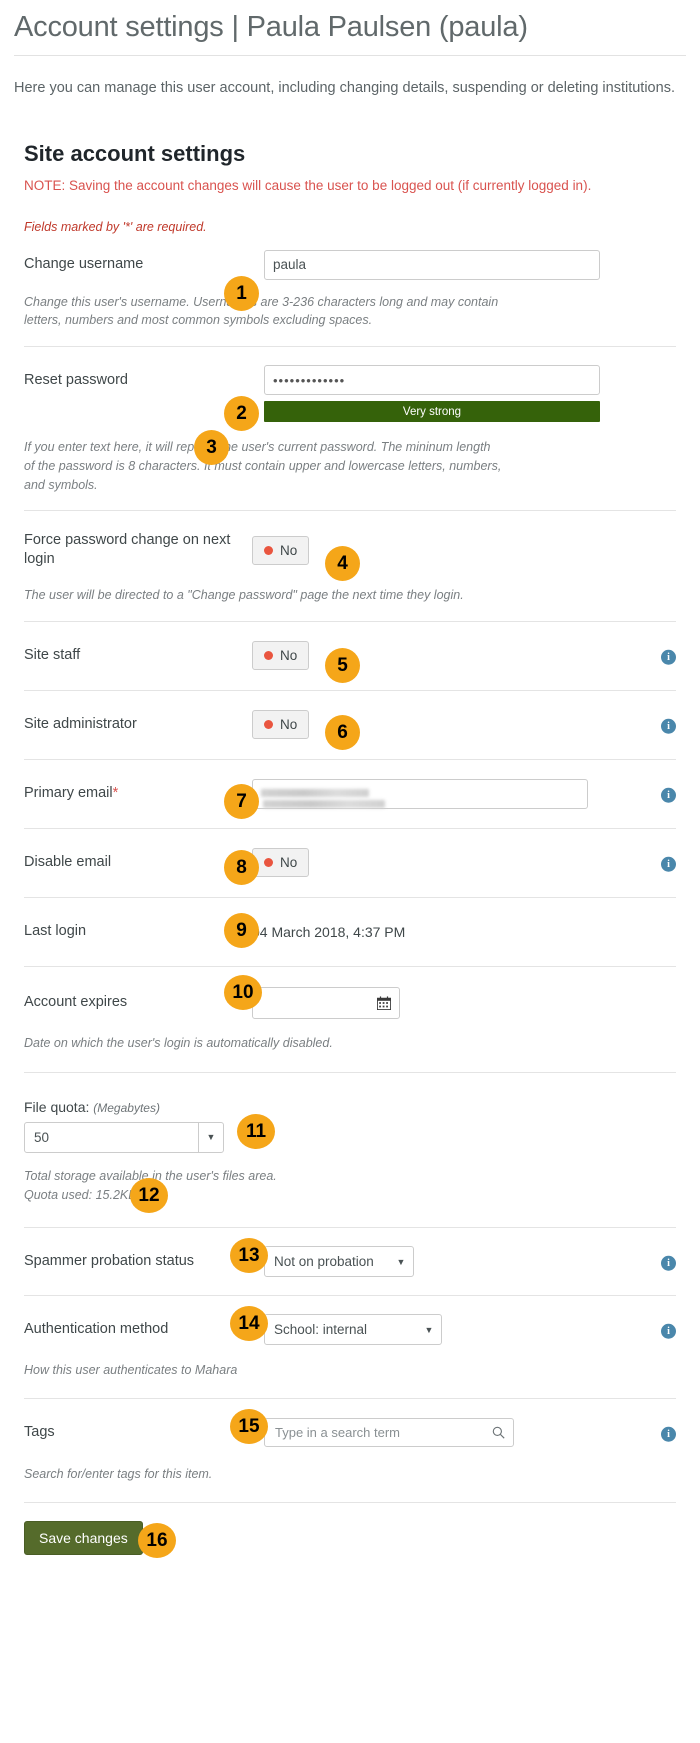 The width and height of the screenshot is (700, 1743). What do you see at coordinates (432, 412) in the screenshot?
I see `password-strength-bar: Very strong` at bounding box center [432, 412].